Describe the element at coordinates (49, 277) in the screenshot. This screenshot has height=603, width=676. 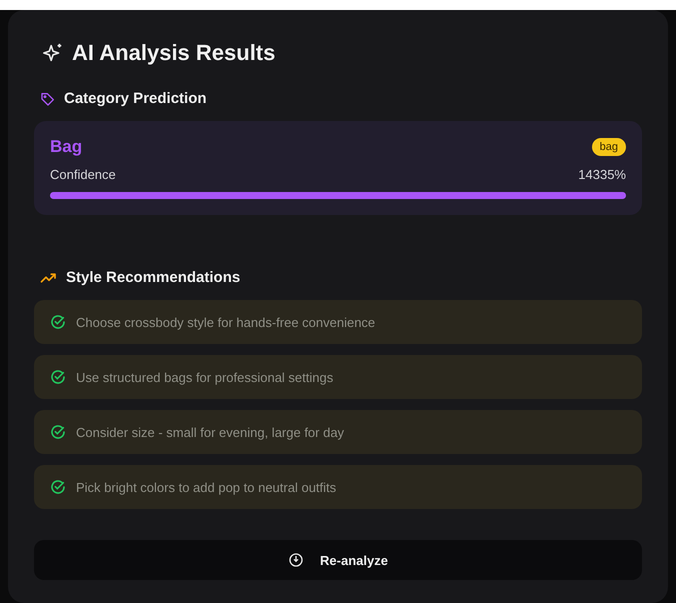
I see `trend-icon` at that location.